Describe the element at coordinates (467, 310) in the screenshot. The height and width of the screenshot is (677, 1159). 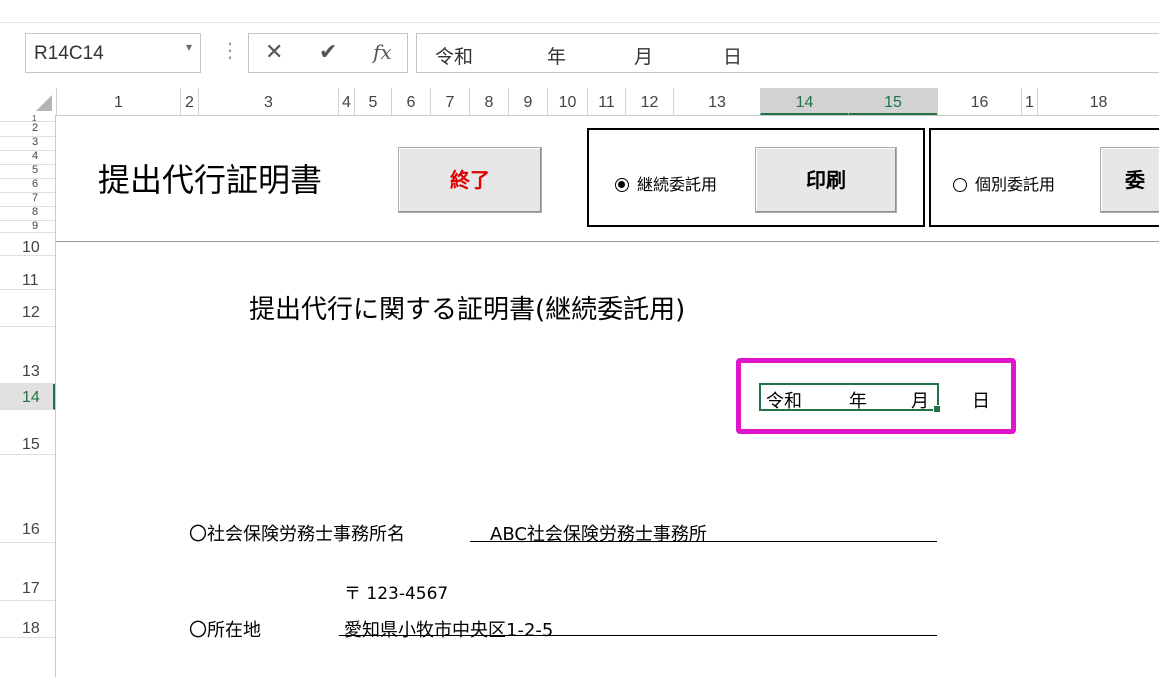
I see `document-title: 提出代行に関する証明書(継続委託用)` at that location.